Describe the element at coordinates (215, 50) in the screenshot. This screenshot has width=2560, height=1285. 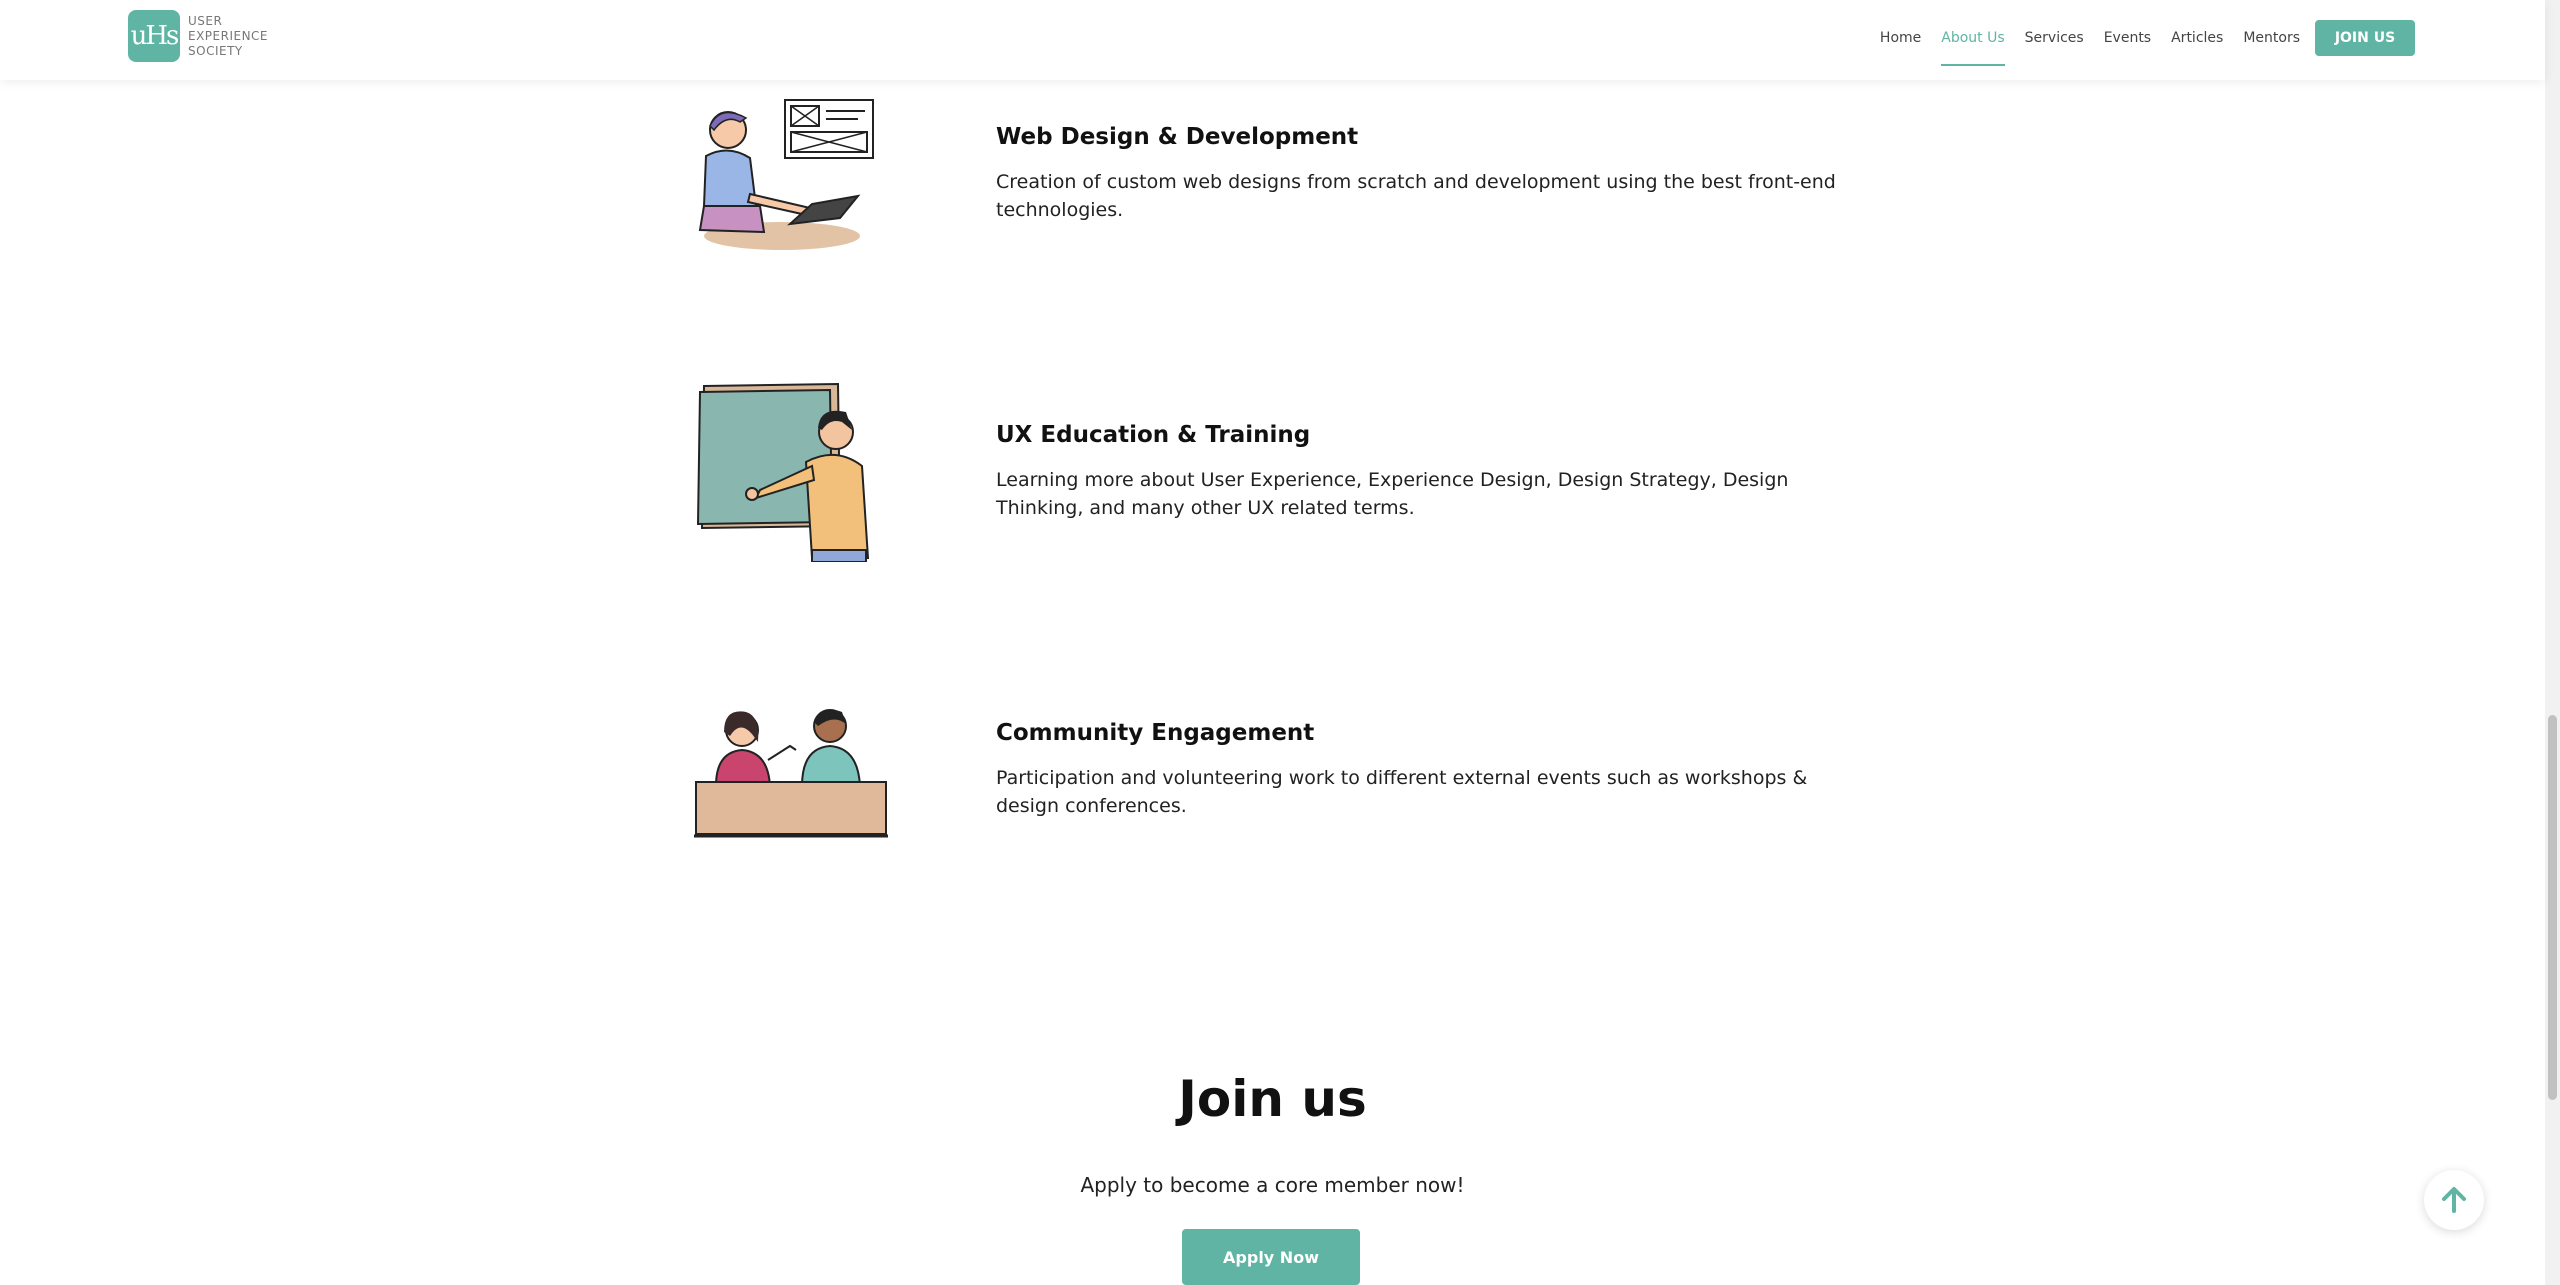
I see `logo-line: SOCIETY` at that location.